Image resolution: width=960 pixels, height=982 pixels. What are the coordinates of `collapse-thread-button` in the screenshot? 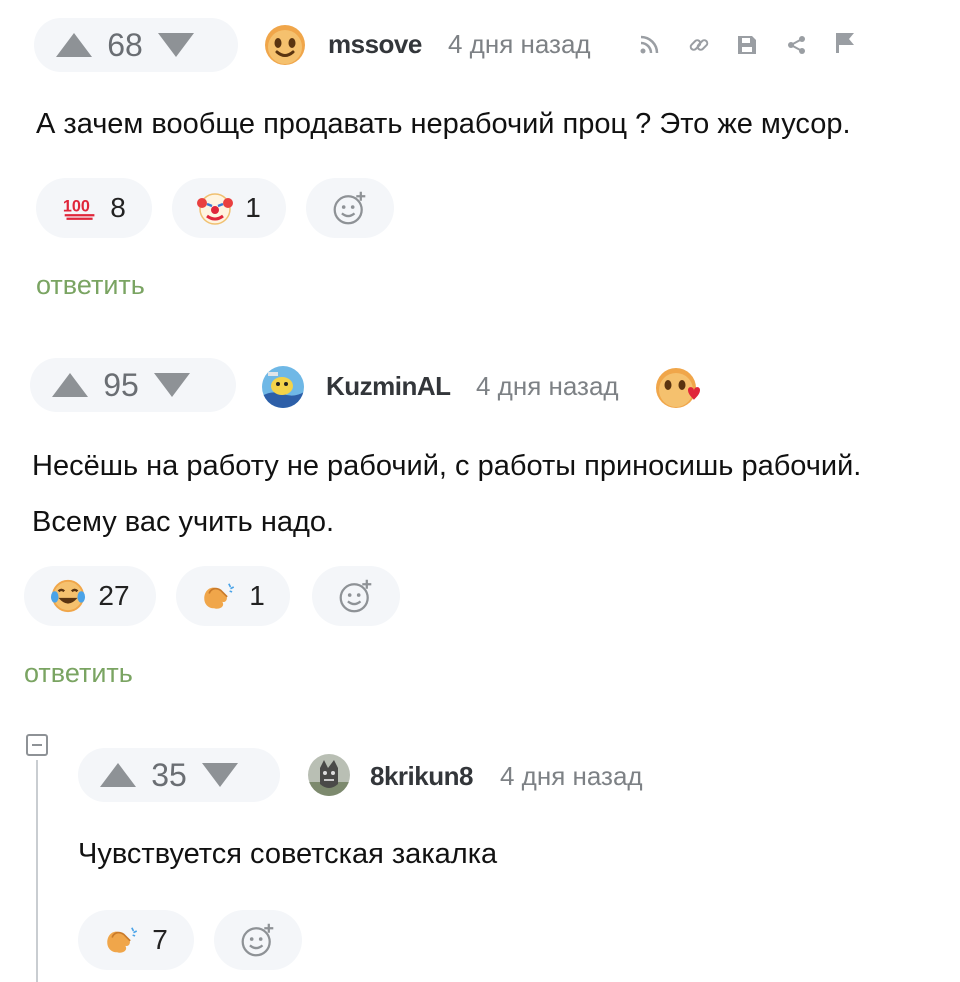 It's located at (37, 745).